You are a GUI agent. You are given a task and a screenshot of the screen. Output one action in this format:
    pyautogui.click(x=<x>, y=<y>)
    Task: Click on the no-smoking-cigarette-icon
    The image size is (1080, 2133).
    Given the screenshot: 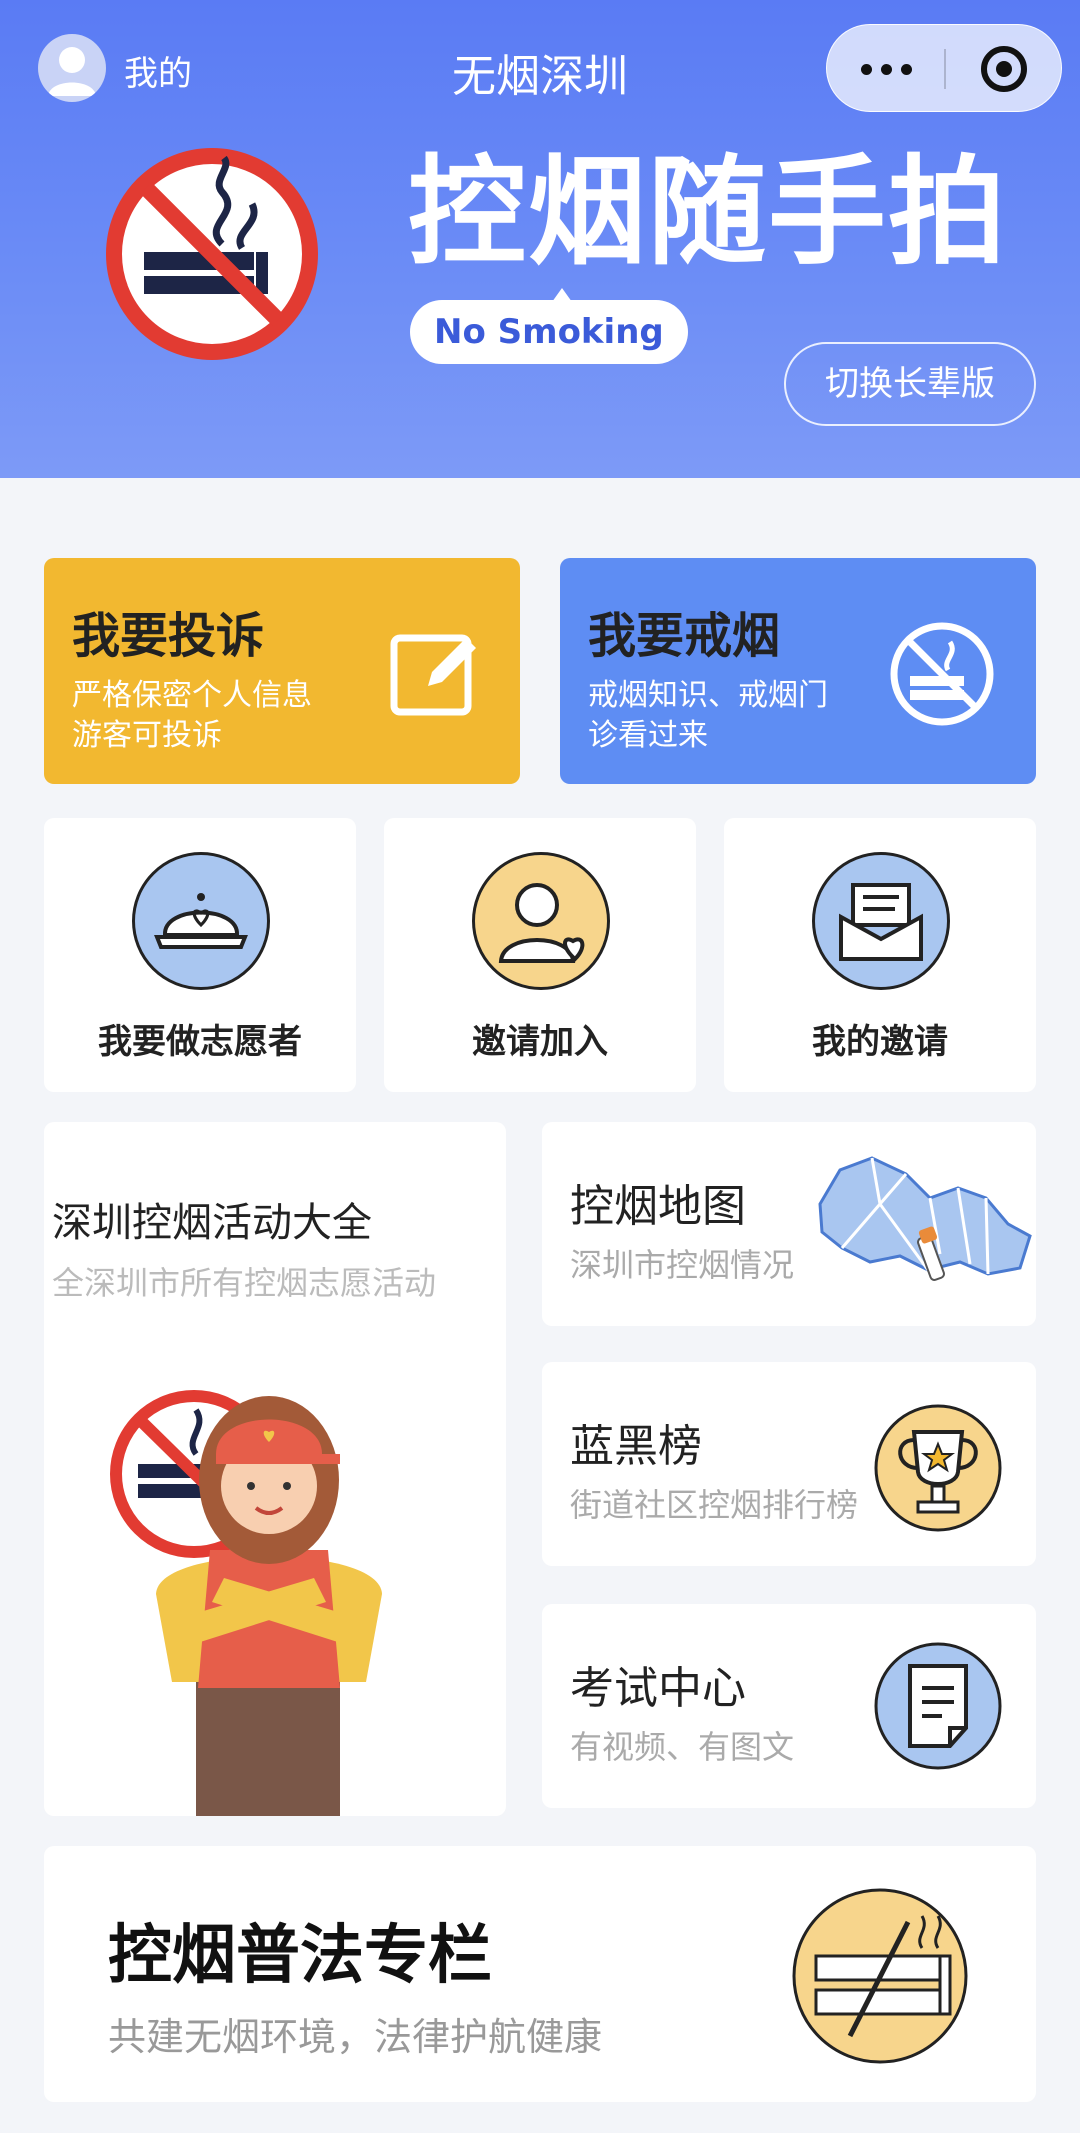 What is the action you would take?
    pyautogui.click(x=880, y=1976)
    